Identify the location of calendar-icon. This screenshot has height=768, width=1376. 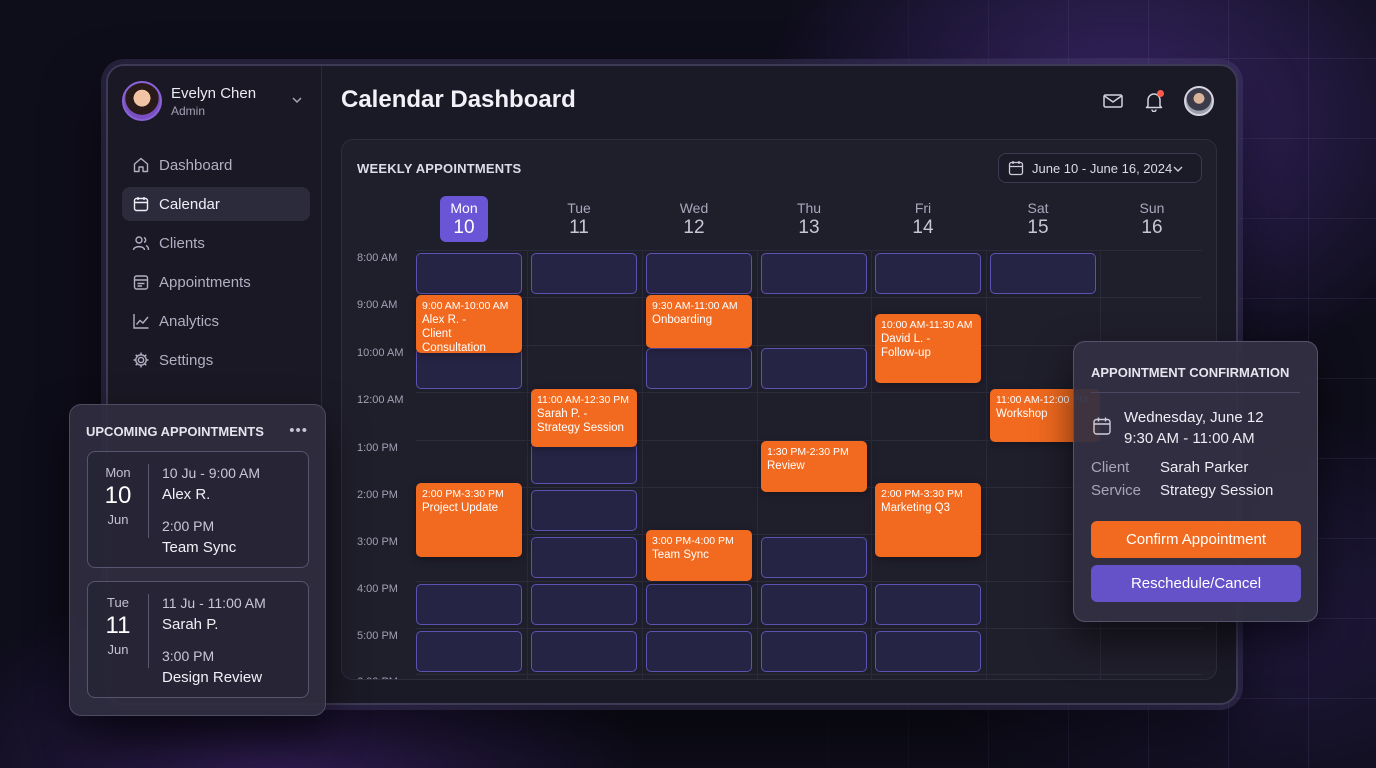
(1102, 426).